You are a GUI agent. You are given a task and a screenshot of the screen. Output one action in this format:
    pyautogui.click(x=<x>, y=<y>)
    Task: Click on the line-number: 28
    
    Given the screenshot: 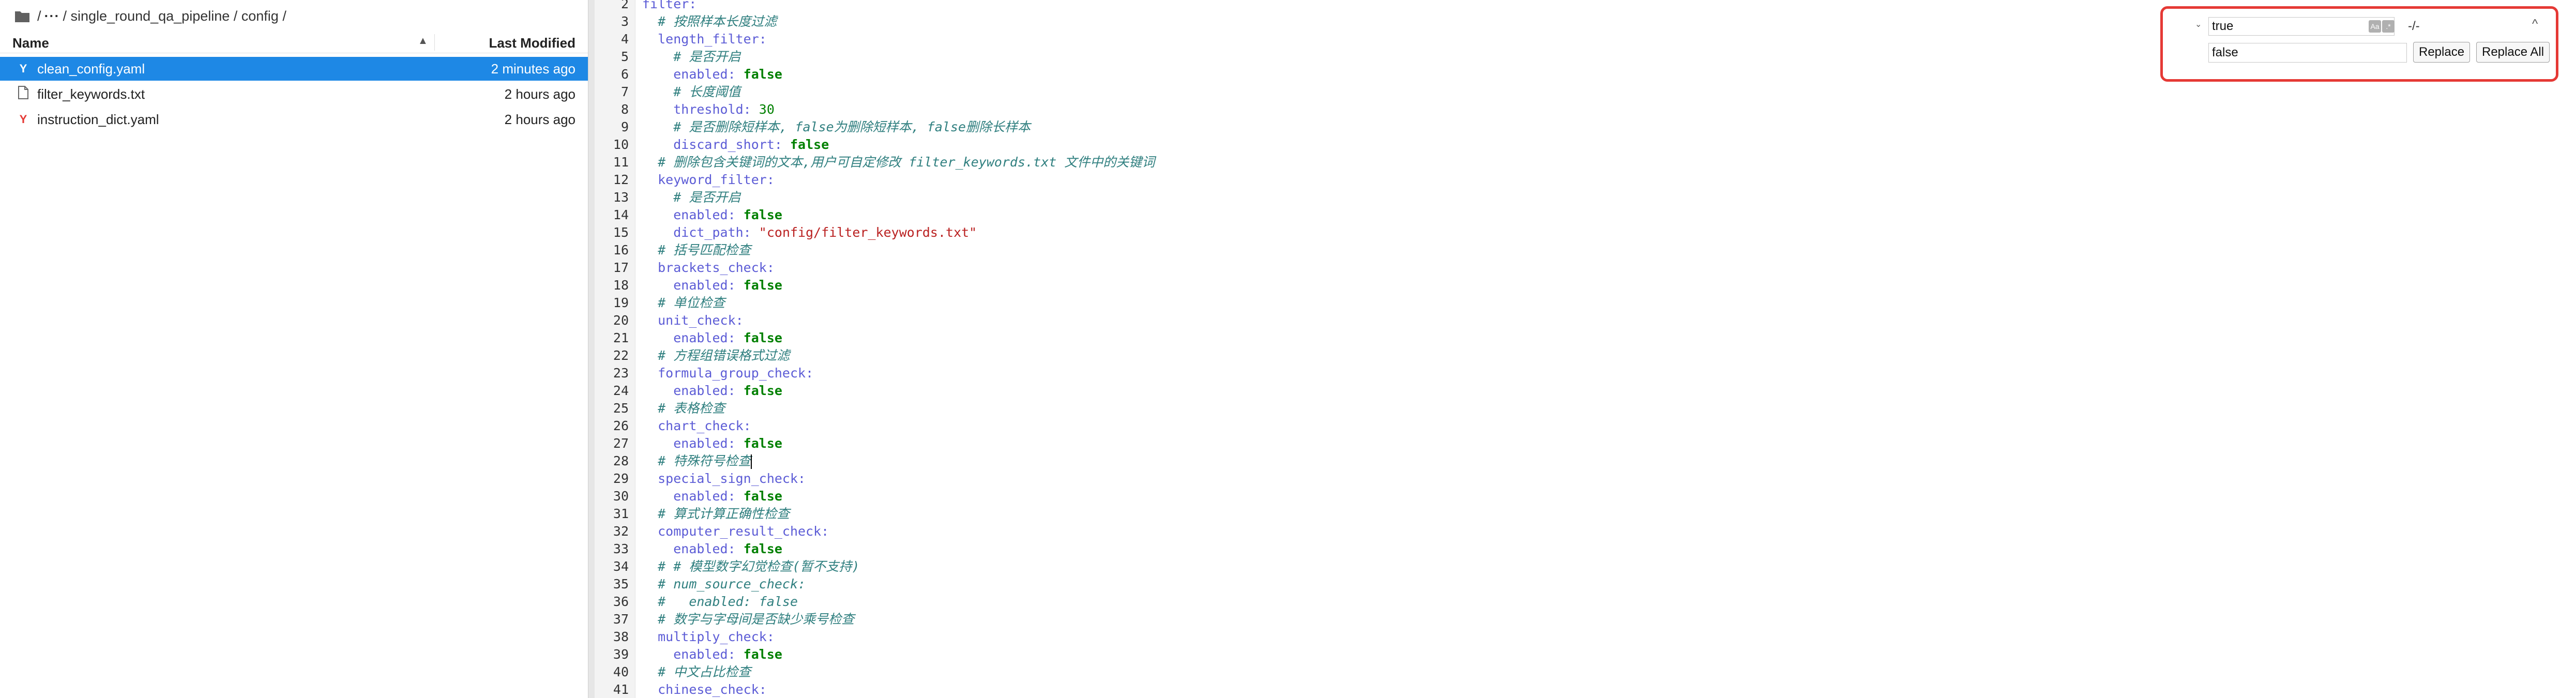 What is the action you would take?
    pyautogui.click(x=621, y=460)
    